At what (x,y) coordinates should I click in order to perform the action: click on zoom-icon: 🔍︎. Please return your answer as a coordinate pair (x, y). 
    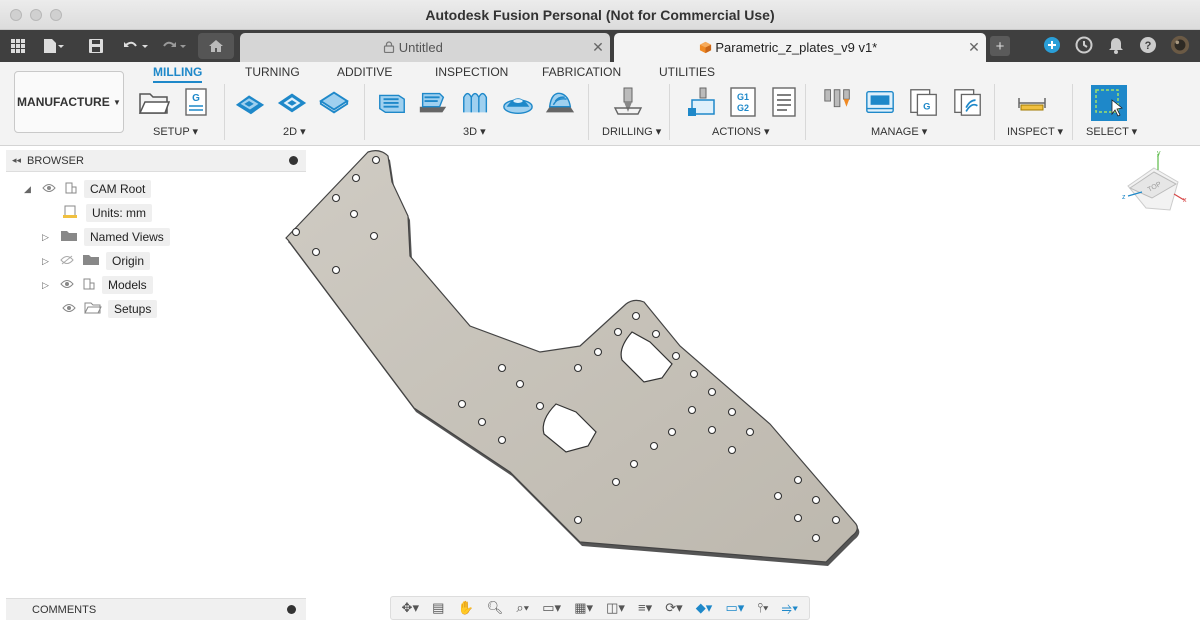
    Looking at the image, I should click on (495, 608).